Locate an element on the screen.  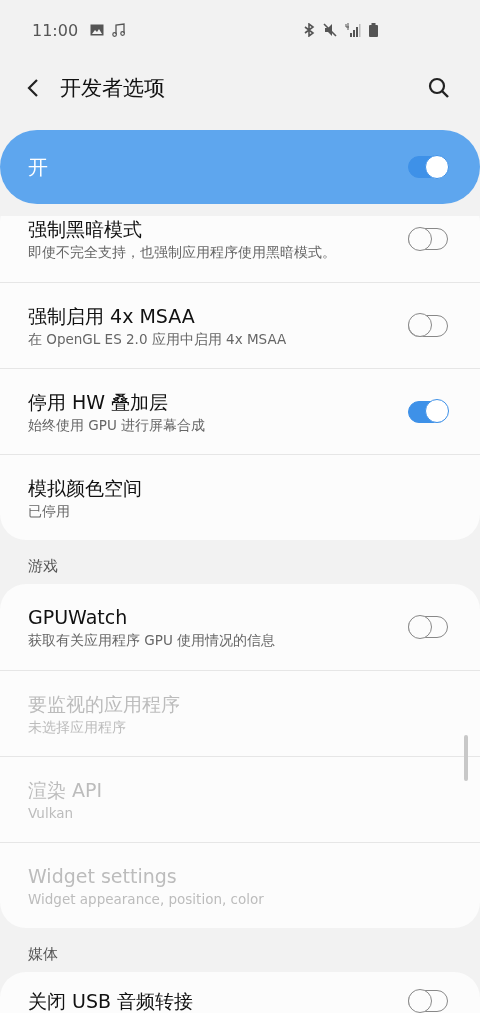
item-title: GPUWatch is located at coordinates (78, 617).